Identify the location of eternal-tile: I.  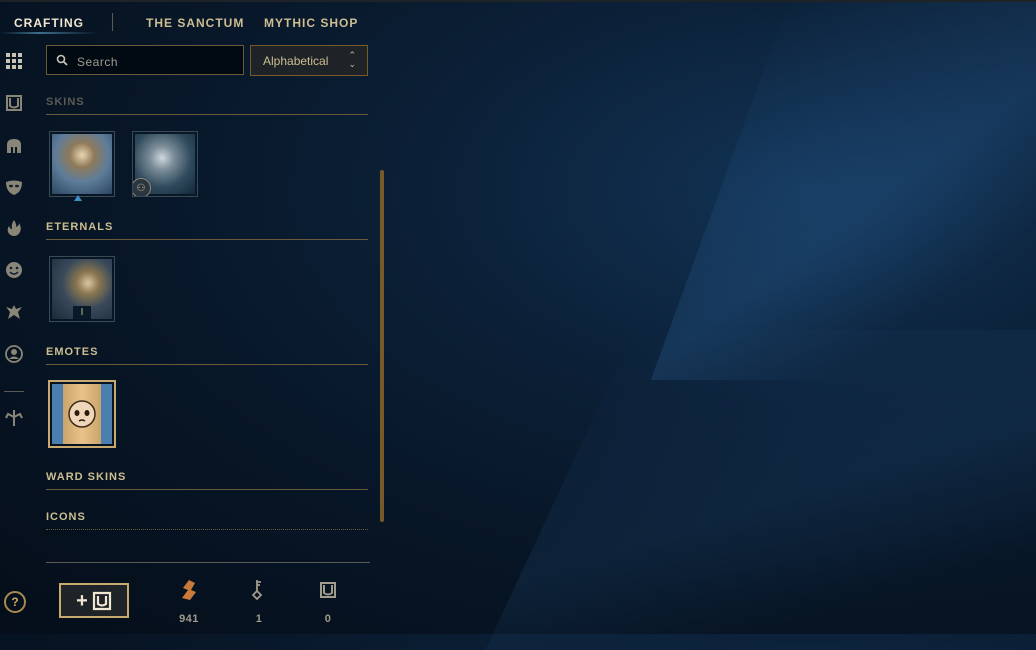
(82, 289).